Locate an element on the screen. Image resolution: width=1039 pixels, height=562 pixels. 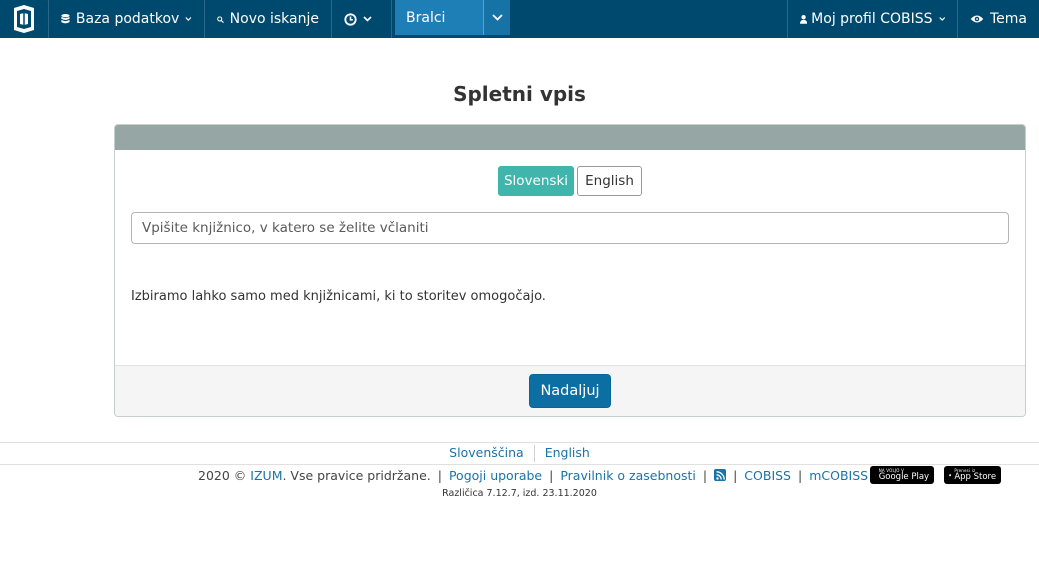
profile-menu-label: Moj profil COBISS is located at coordinates (872, 19).